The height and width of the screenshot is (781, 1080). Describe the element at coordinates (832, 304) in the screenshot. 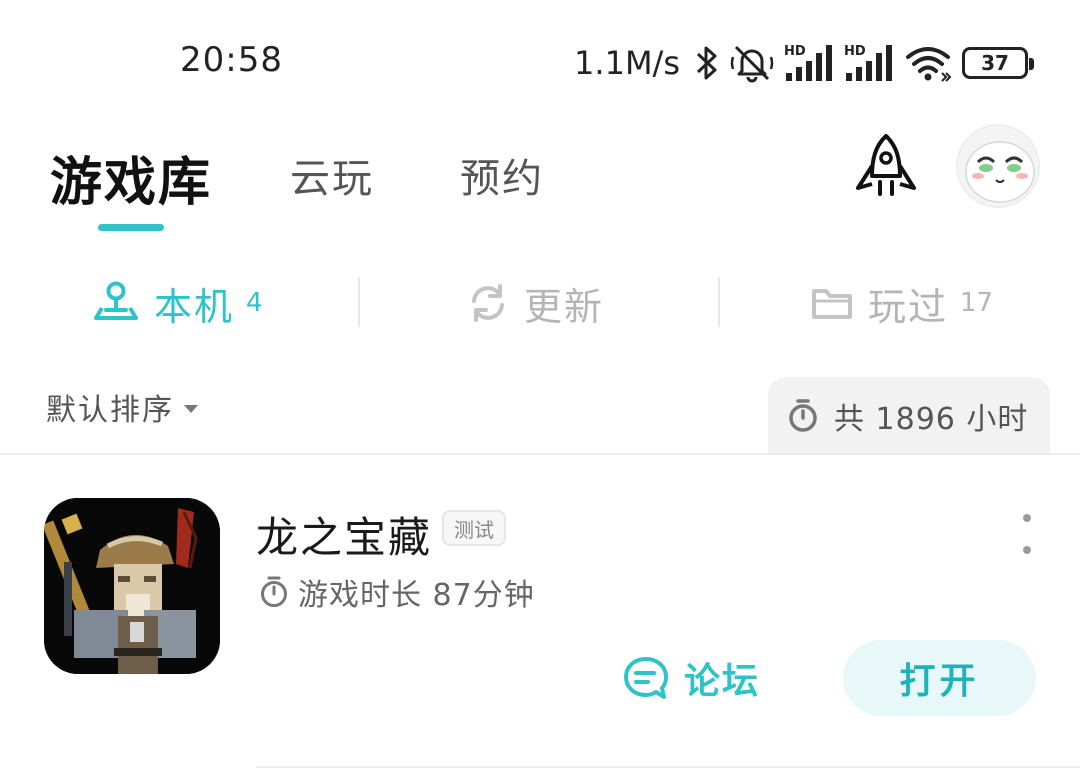

I see `folder-icon` at that location.